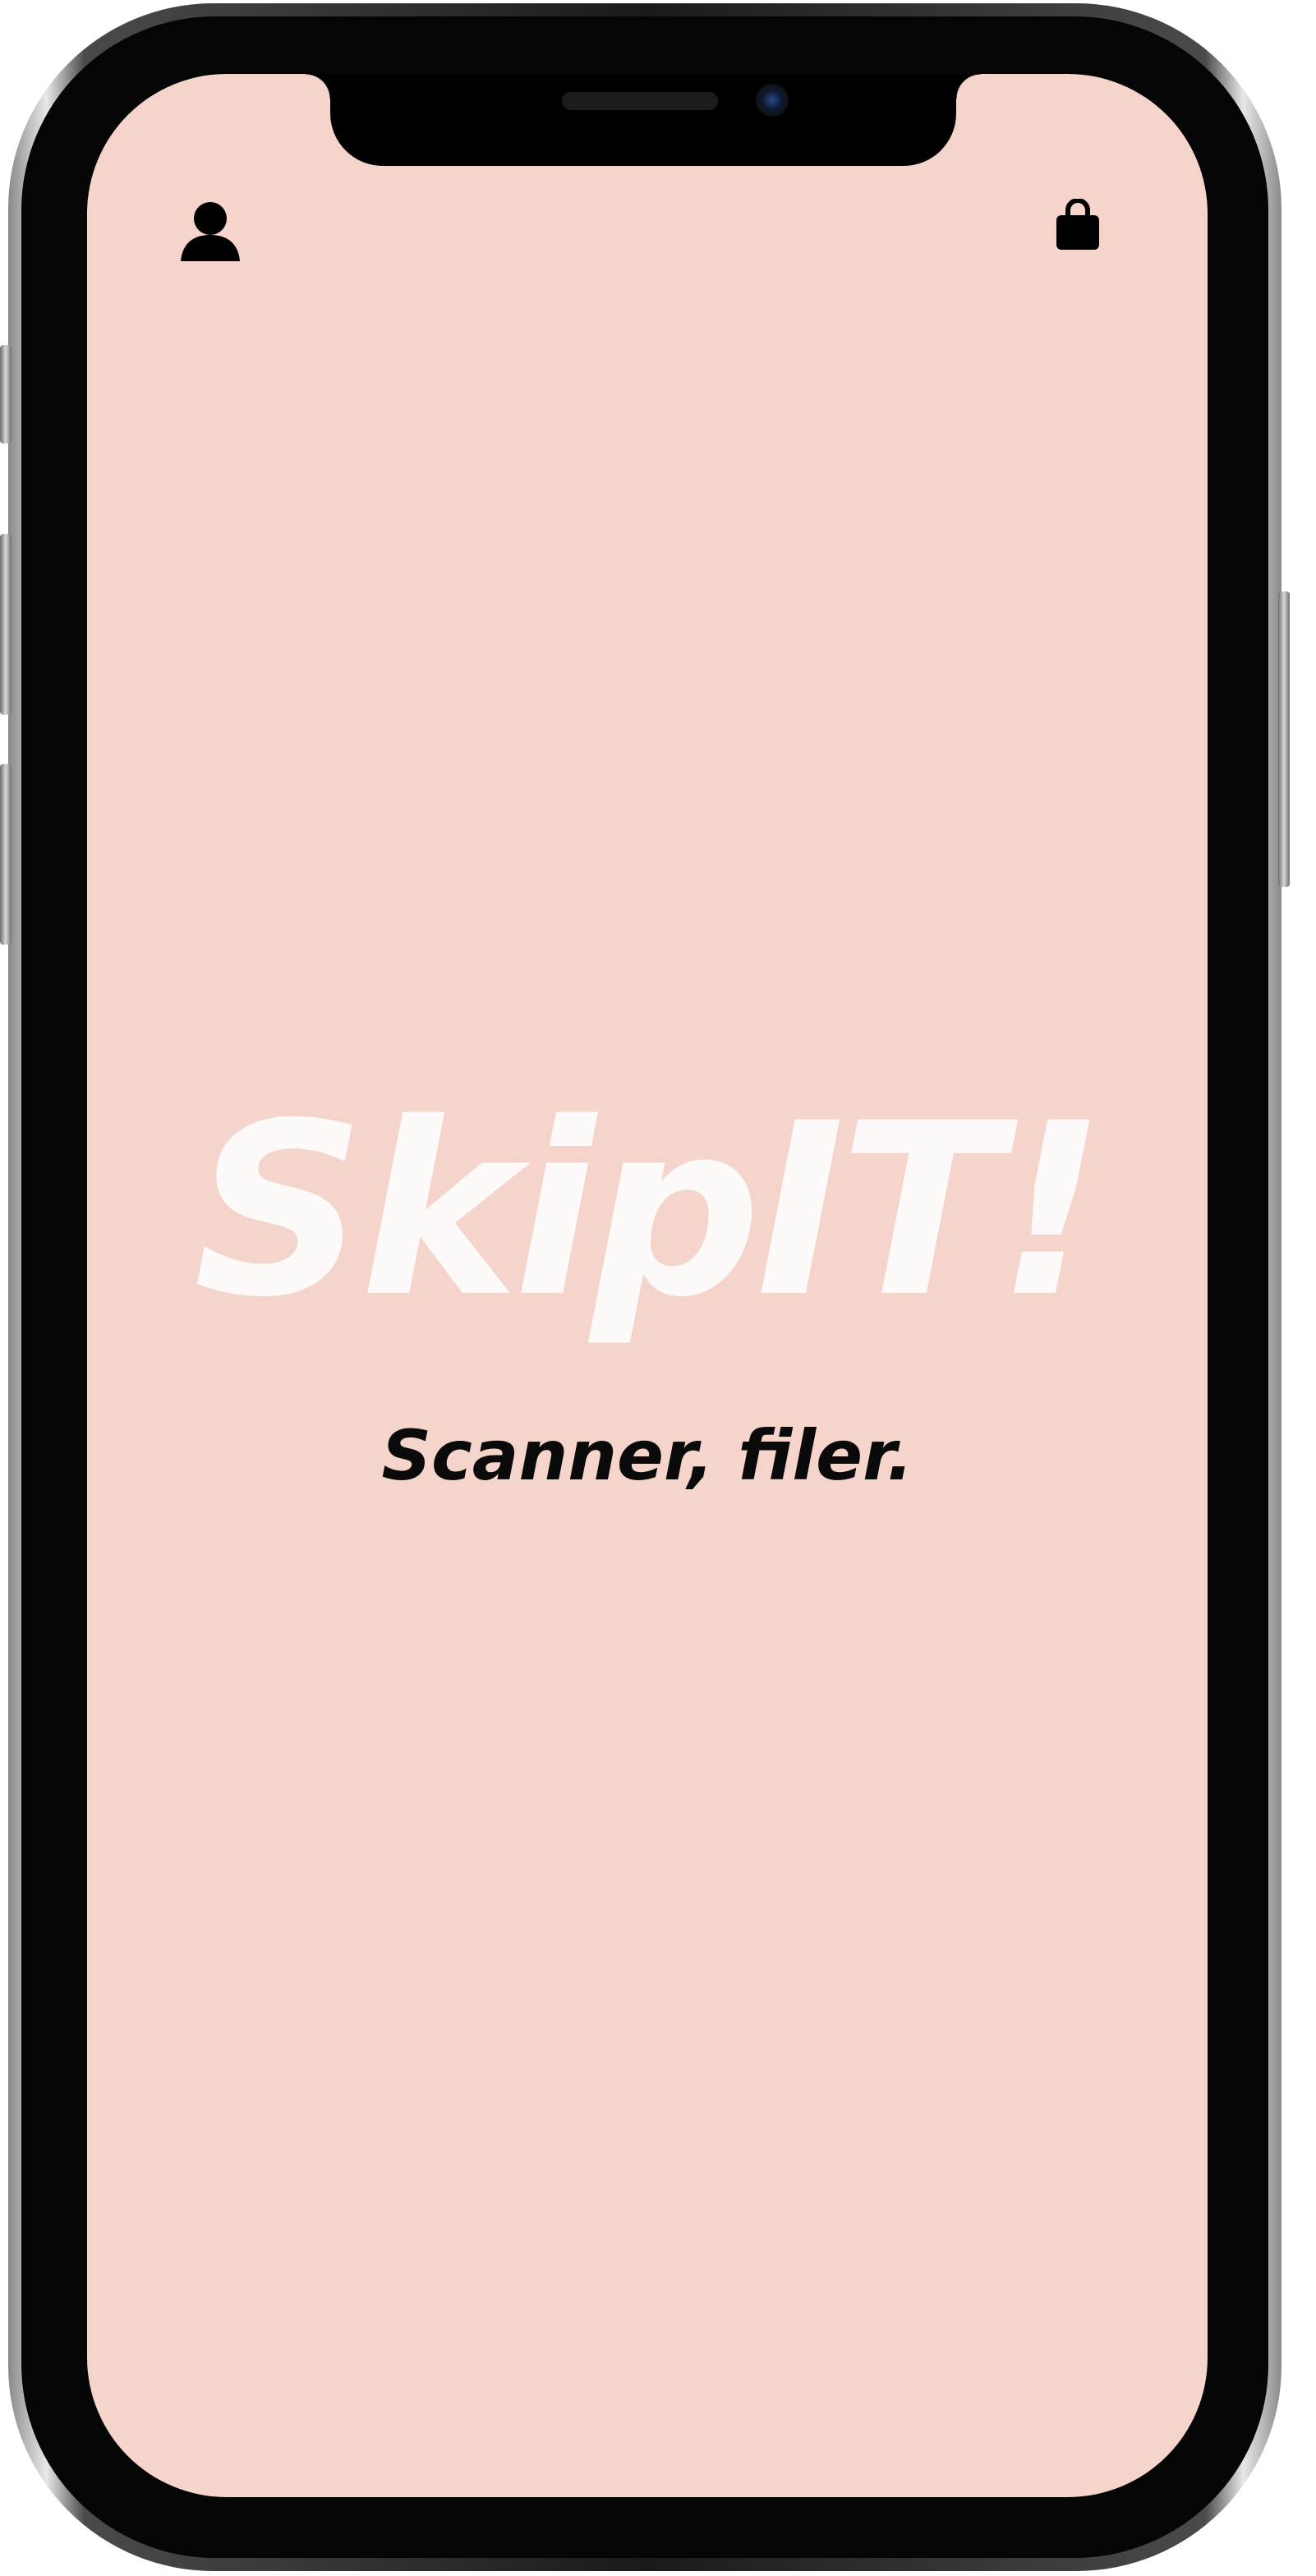 The height and width of the screenshot is (2576, 1316). What do you see at coordinates (650, 1211) in the screenshot?
I see `brand-title: SkipIT!` at bounding box center [650, 1211].